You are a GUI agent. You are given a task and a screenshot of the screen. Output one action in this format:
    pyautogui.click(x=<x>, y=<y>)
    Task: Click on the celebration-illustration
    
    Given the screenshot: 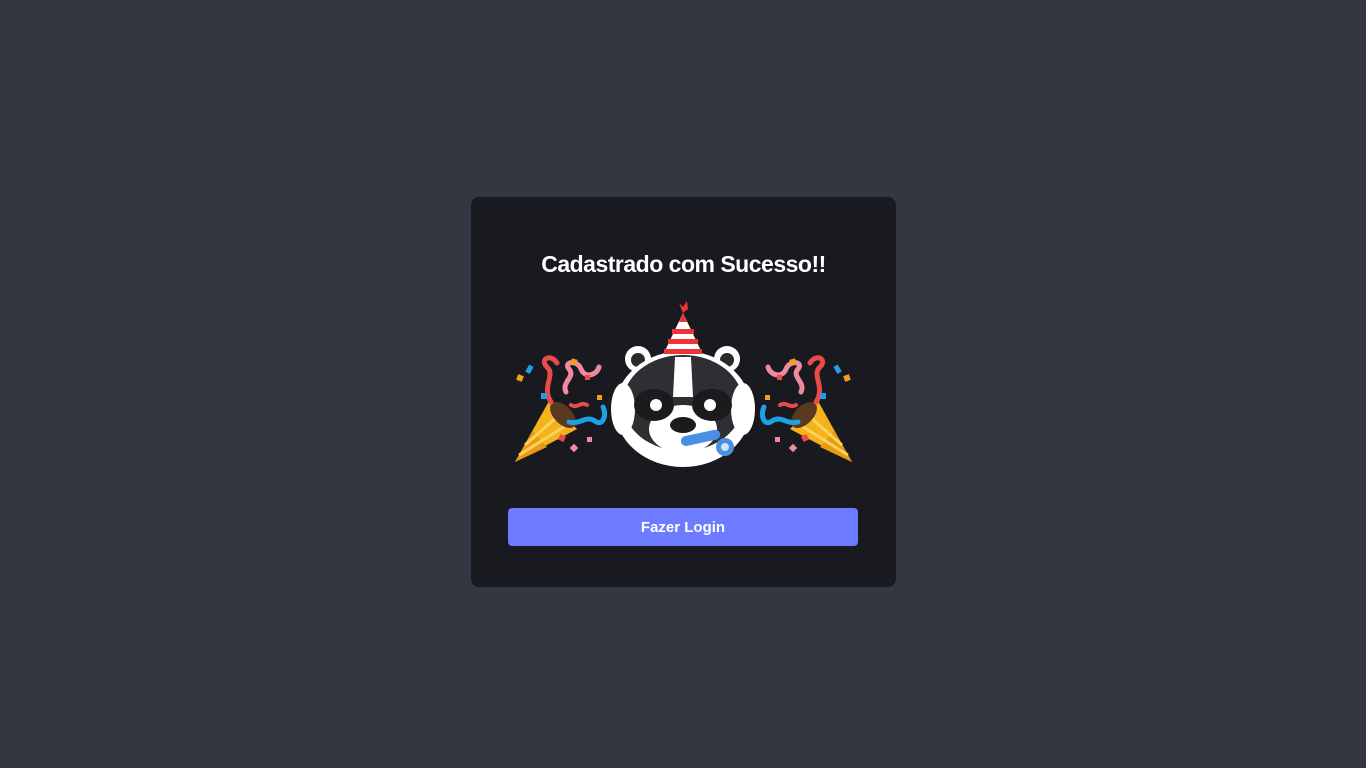 What is the action you would take?
    pyautogui.click(x=683, y=384)
    